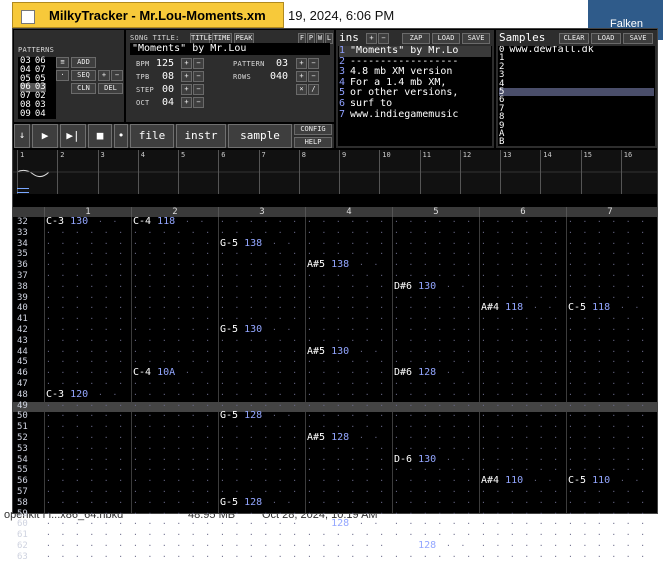  Describe the element at coordinates (186, 76) in the screenshot. I see `tpb-inc-button: +` at that location.